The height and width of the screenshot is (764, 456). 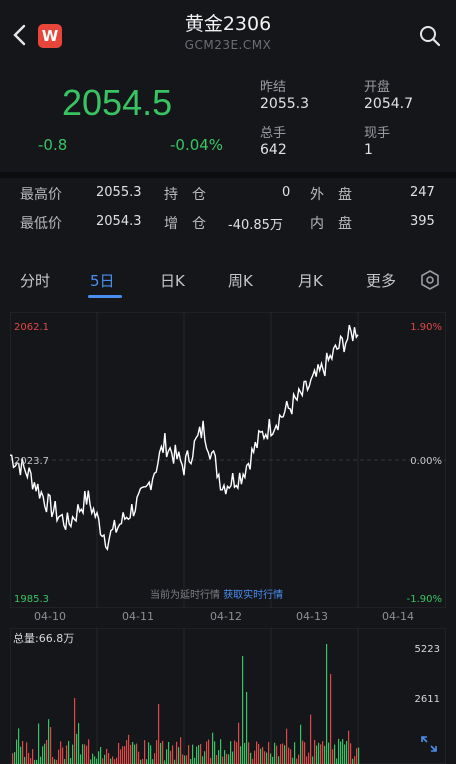 I want to click on search-icon, so click(x=430, y=36).